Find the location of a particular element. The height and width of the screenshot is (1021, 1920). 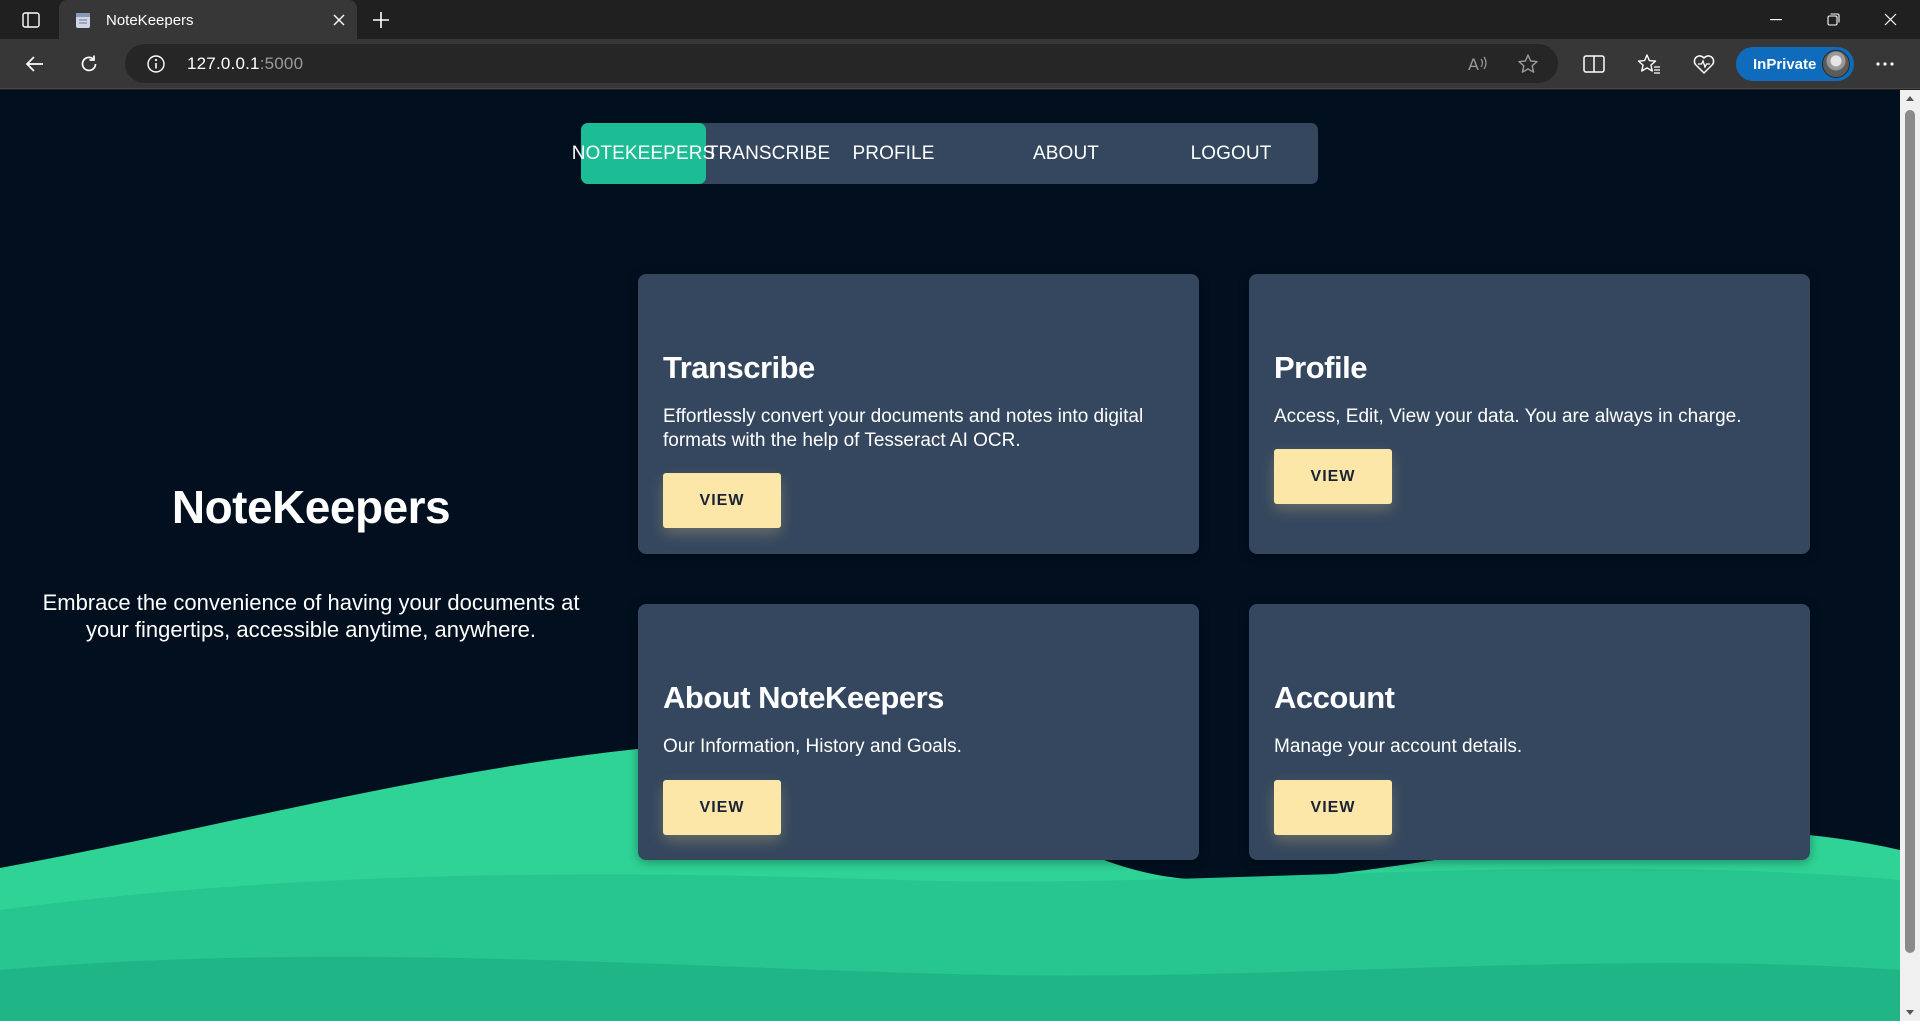

favorites-icon is located at coordinates (1649, 64).